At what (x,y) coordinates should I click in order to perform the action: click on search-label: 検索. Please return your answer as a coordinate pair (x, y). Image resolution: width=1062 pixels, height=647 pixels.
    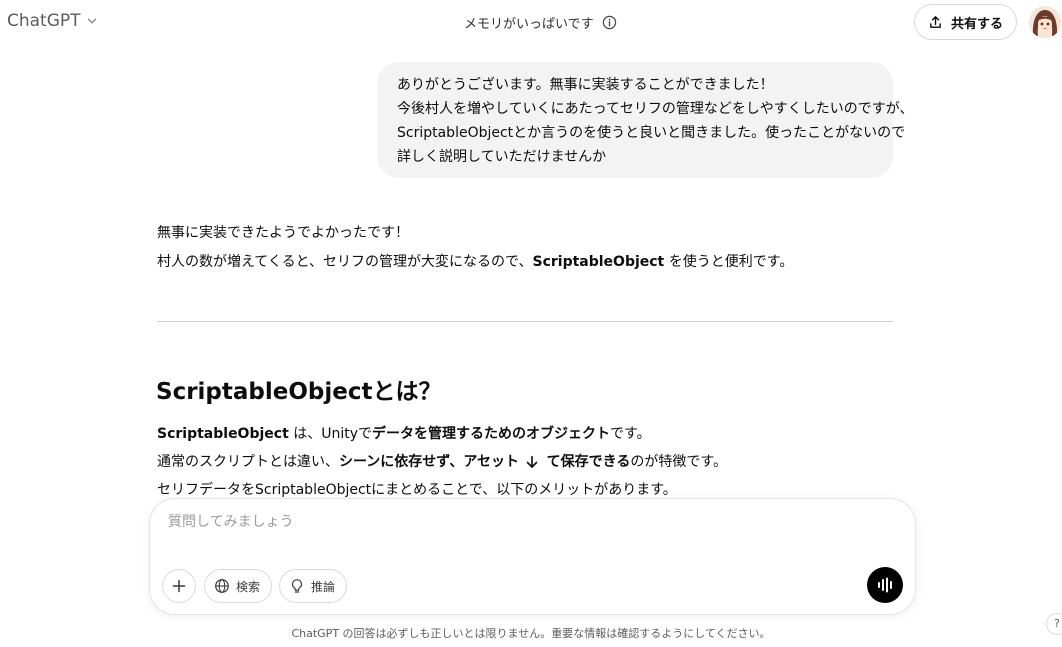
    Looking at the image, I should click on (248, 586).